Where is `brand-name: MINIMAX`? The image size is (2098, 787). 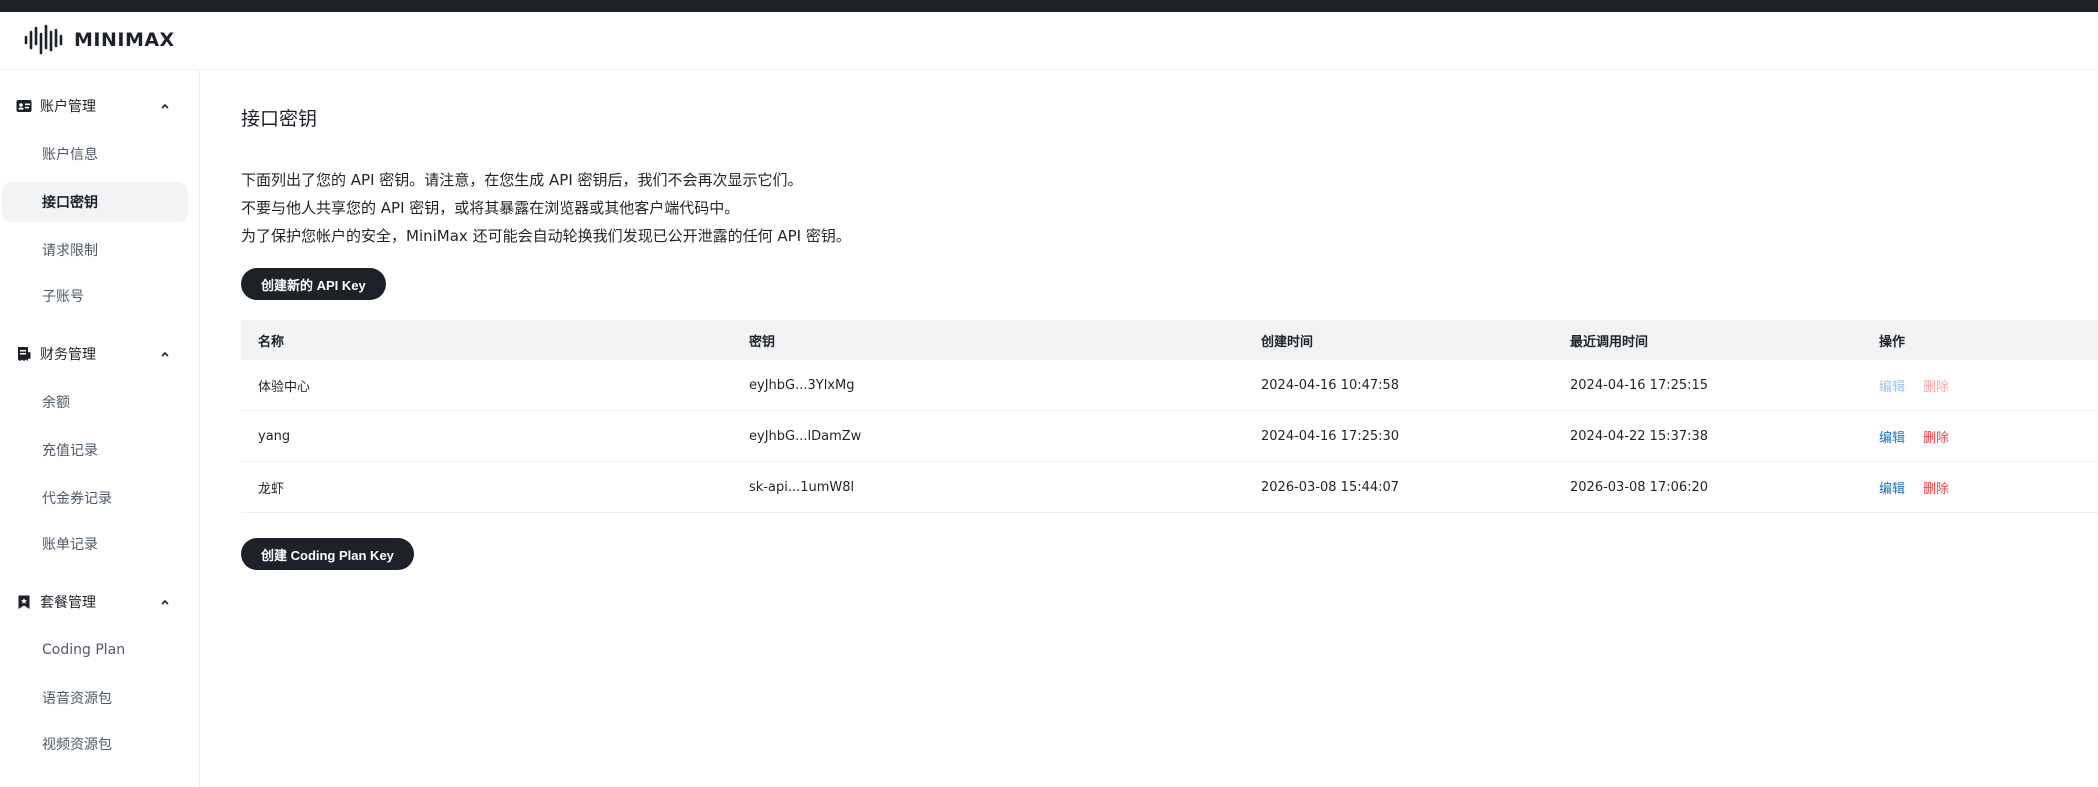
brand-name: MINIMAX is located at coordinates (124, 40).